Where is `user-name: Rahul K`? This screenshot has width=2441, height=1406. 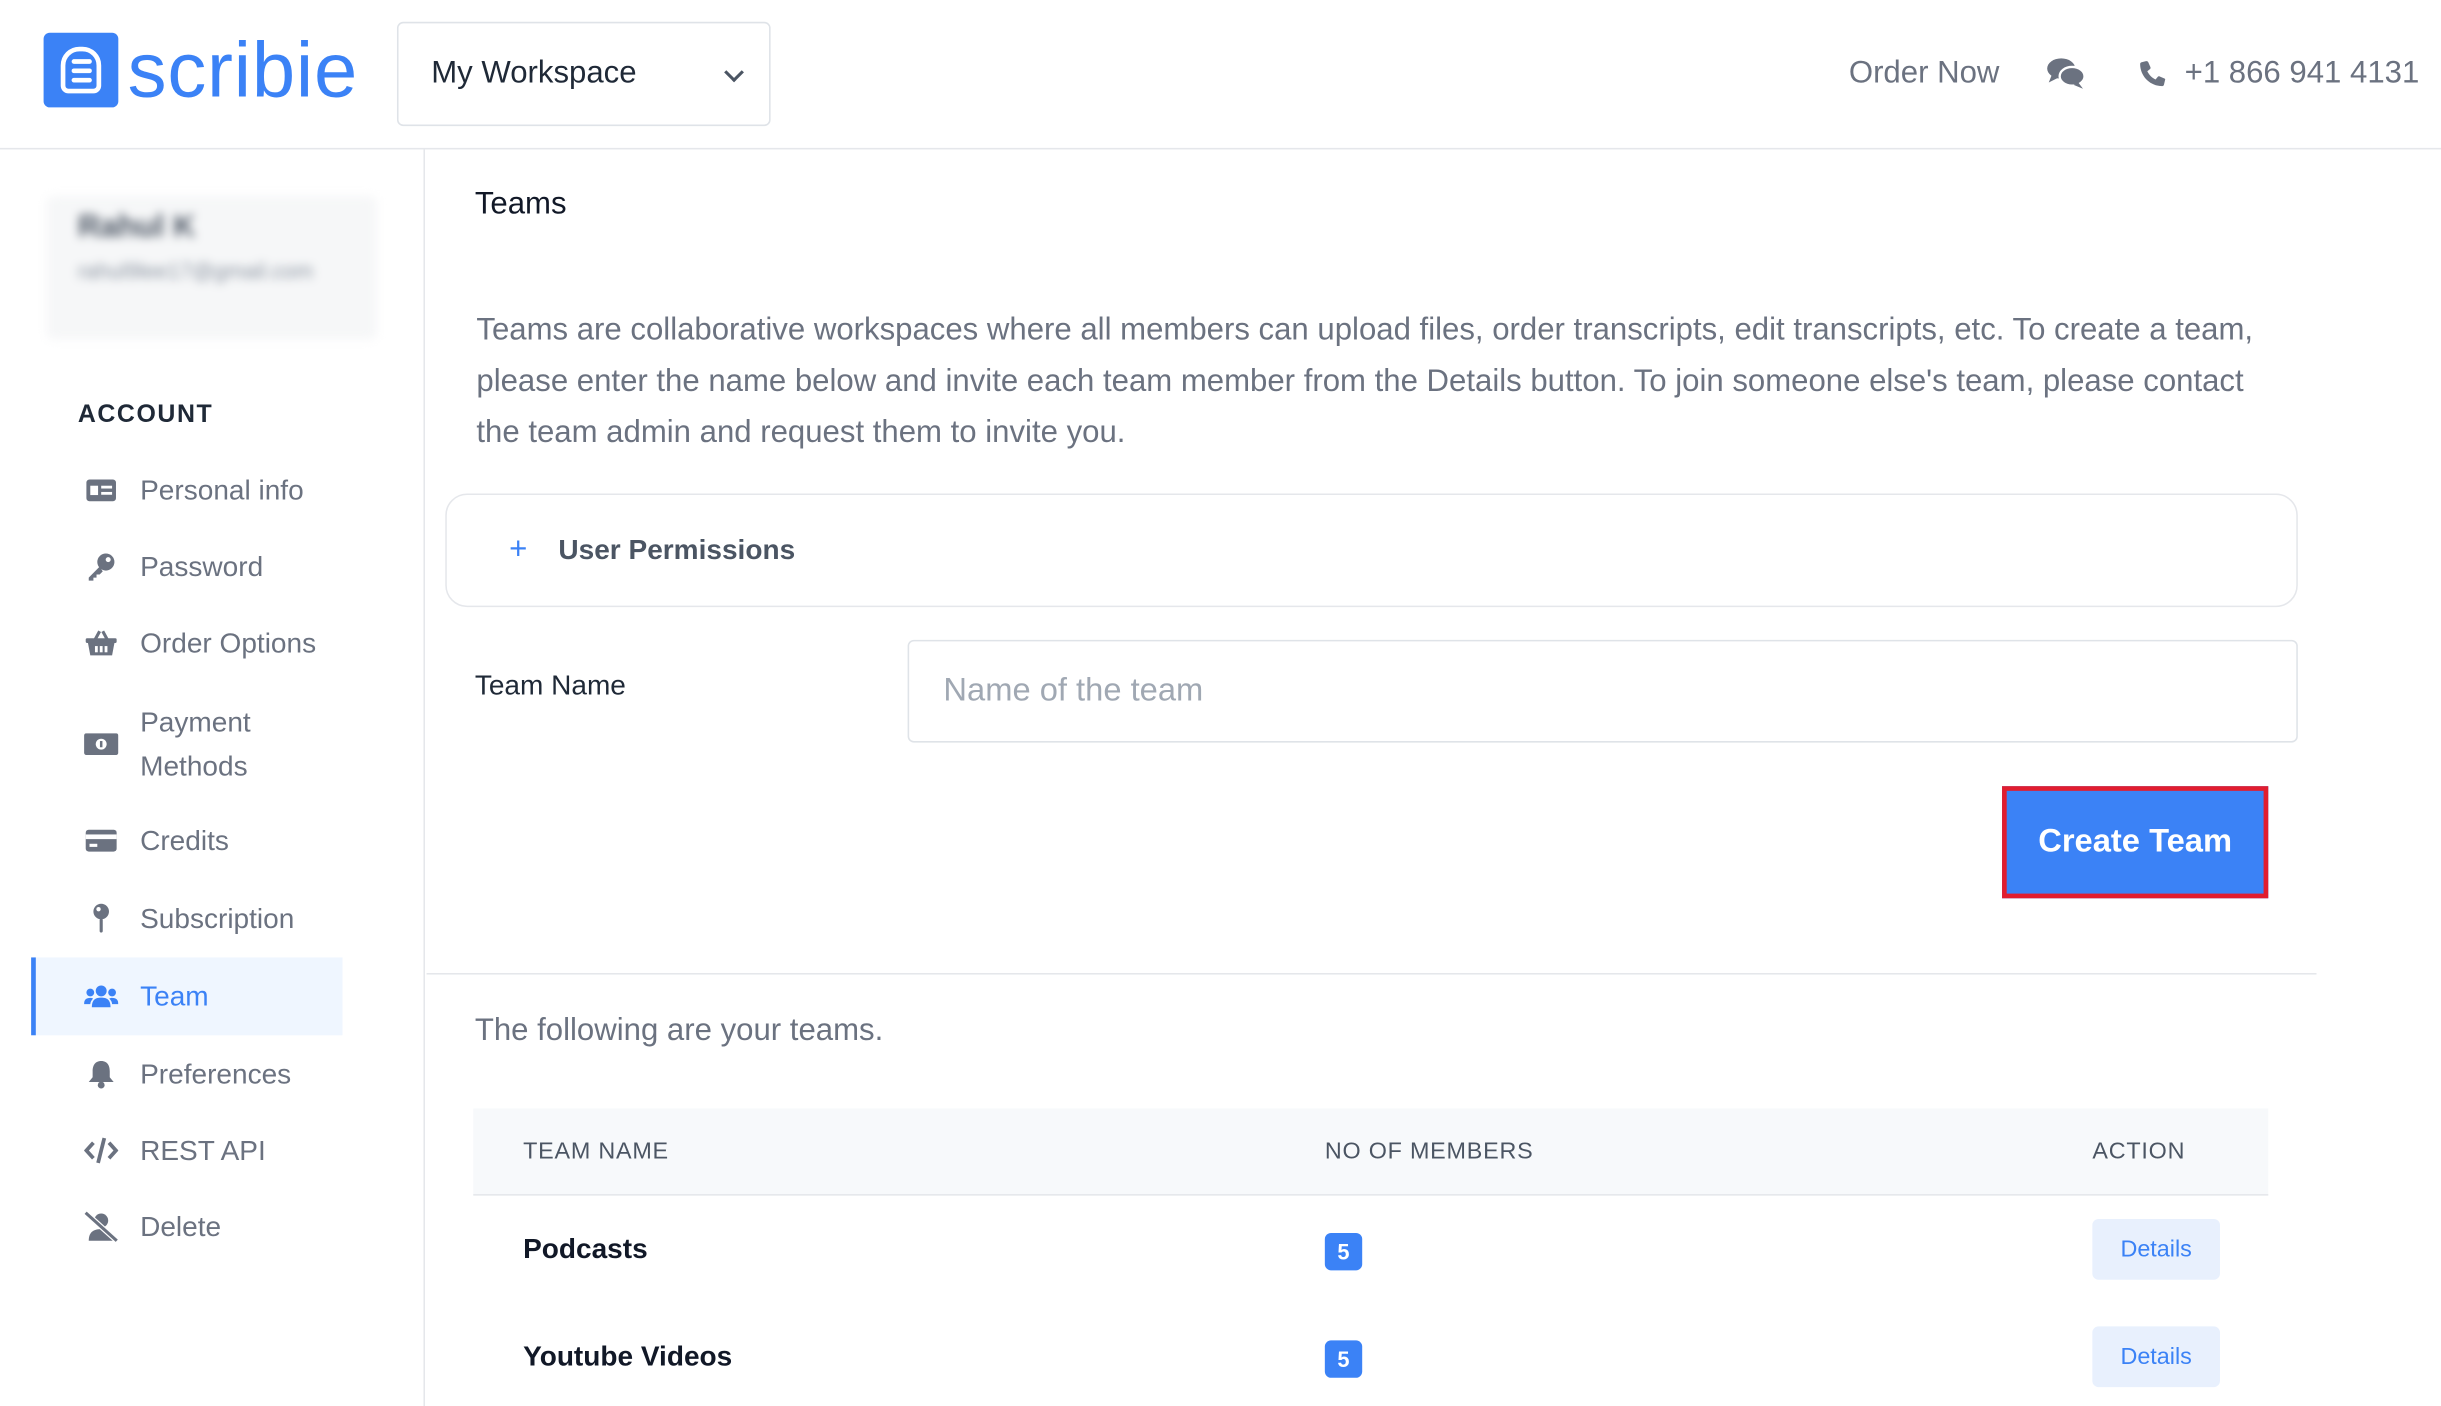 user-name: Rahul K is located at coordinates (136, 227).